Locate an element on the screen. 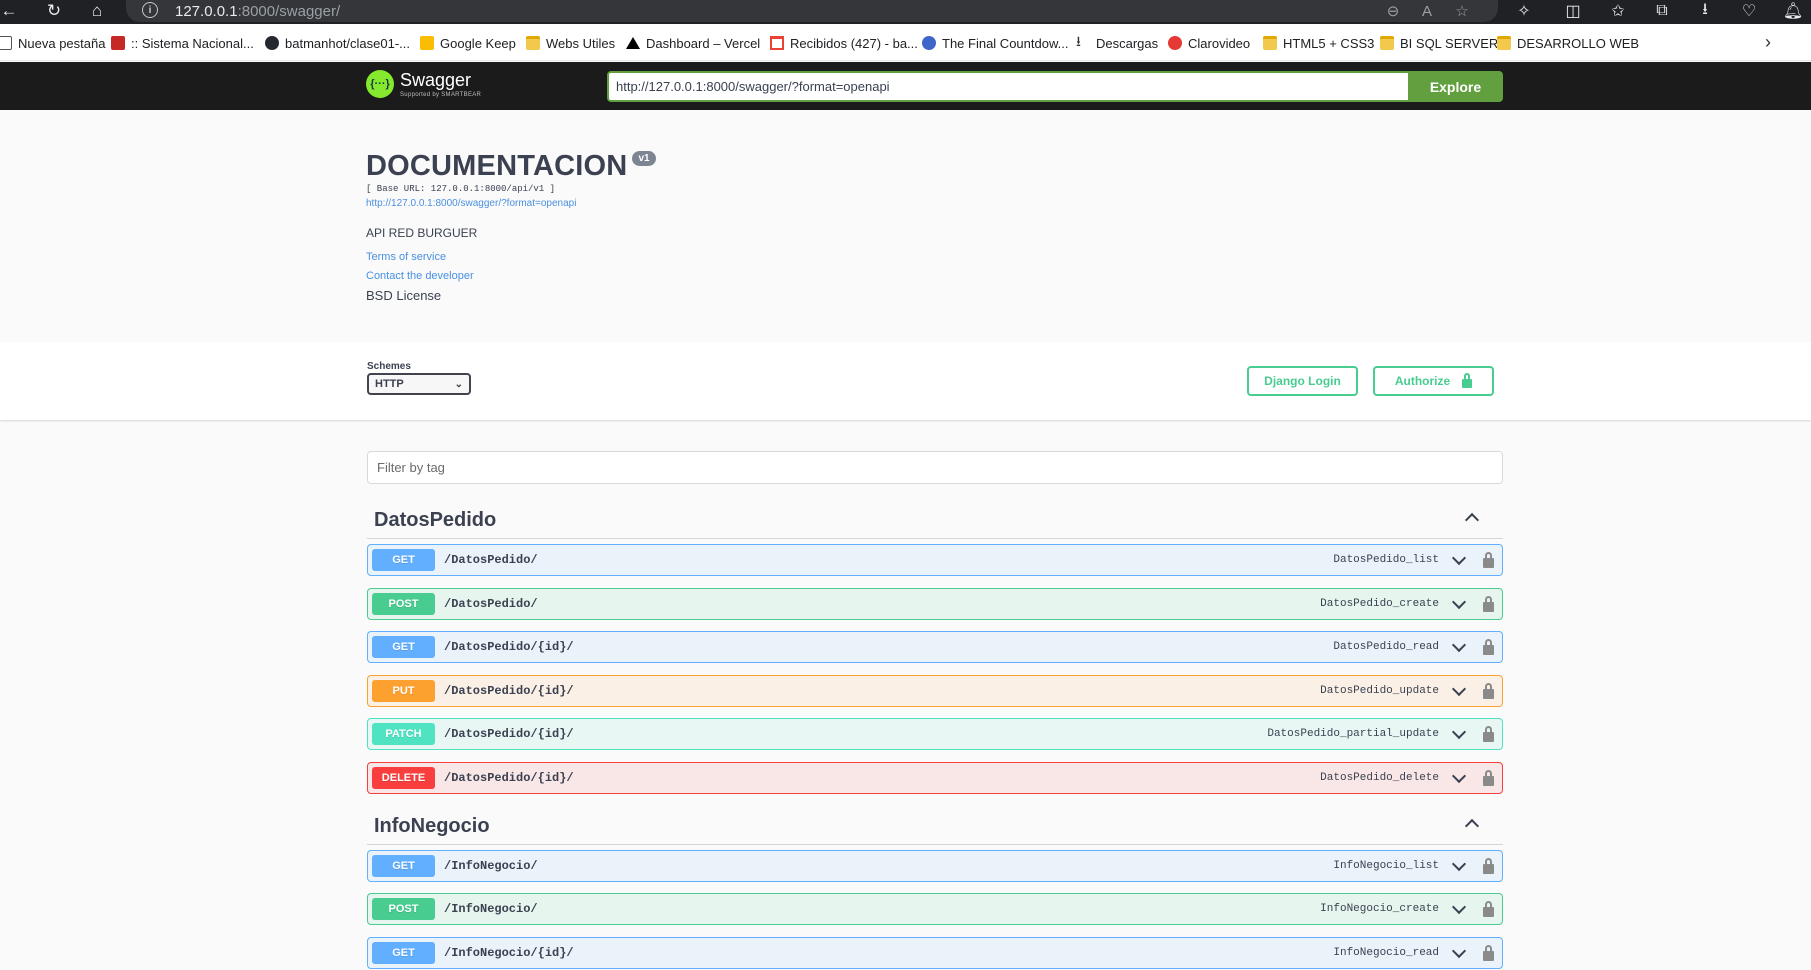 The image size is (1811, 970). page-icon is located at coordinates (6, 43).